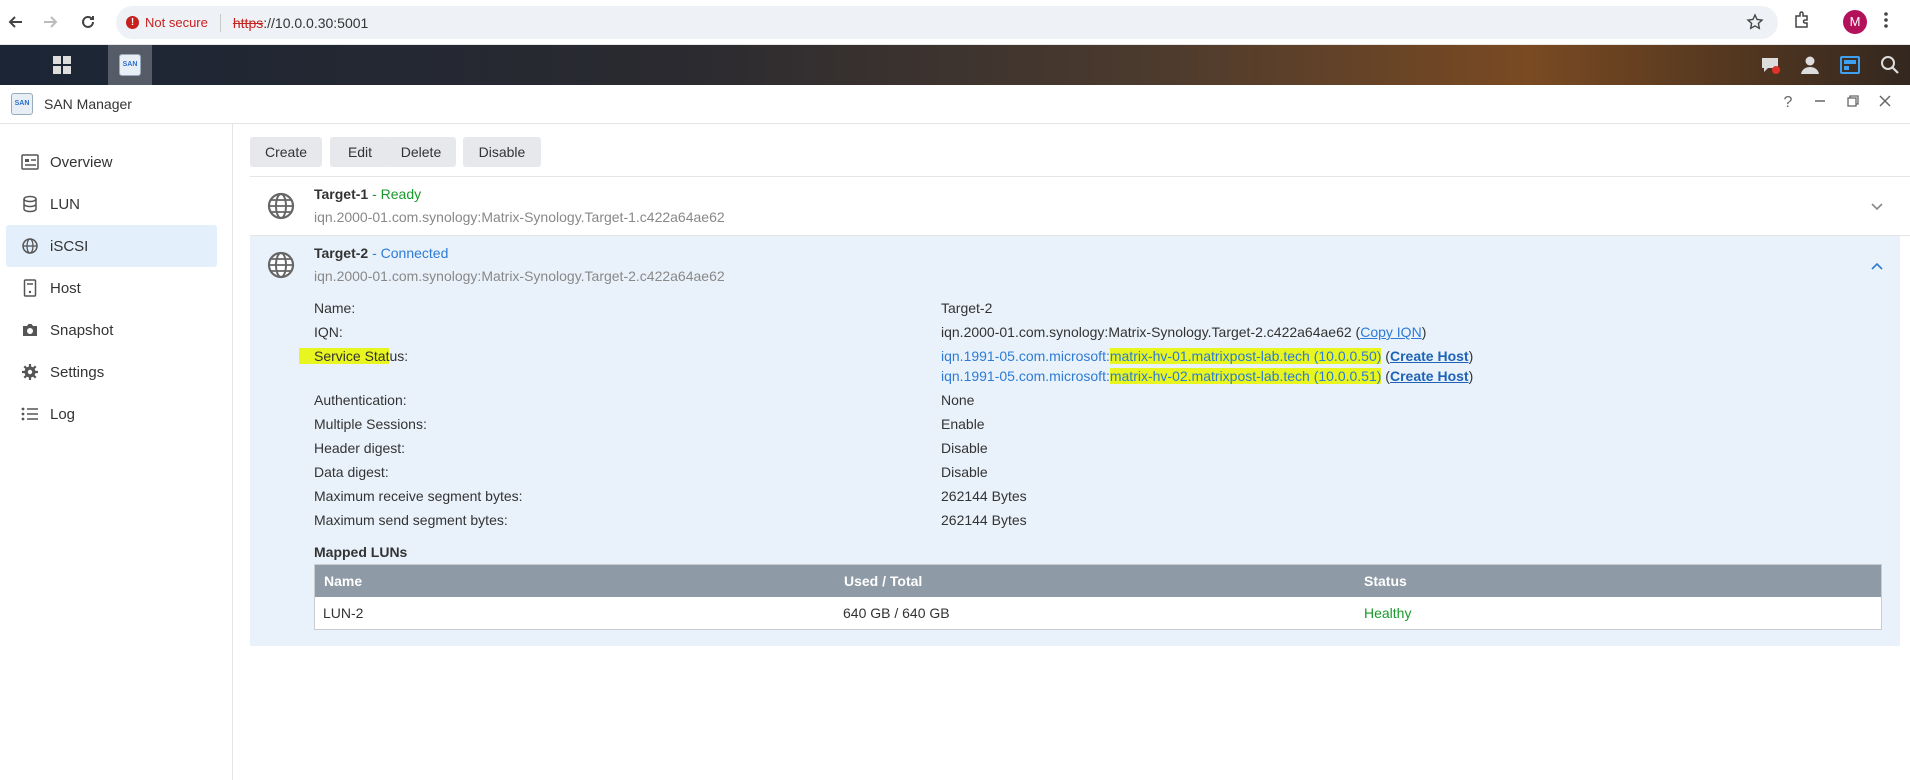 The image size is (1910, 780). Describe the element at coordinates (1755, 24) in the screenshot. I see `bookmark-star-icon` at that location.